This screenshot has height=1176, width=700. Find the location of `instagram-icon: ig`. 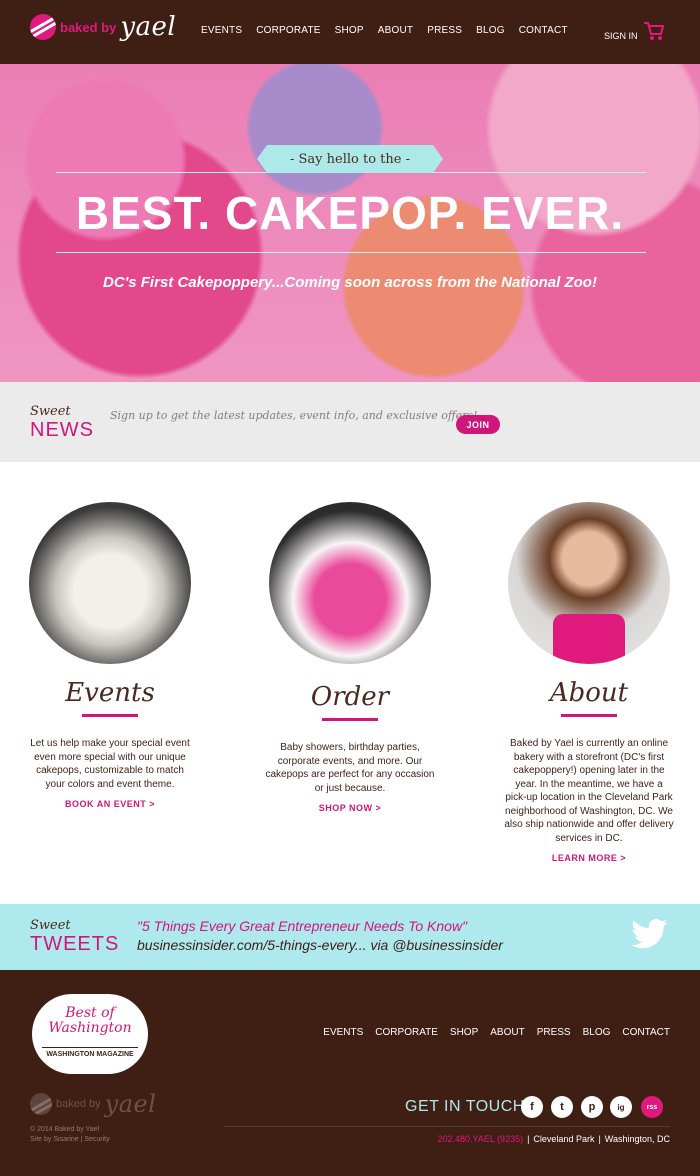

instagram-icon: ig is located at coordinates (621, 1107).